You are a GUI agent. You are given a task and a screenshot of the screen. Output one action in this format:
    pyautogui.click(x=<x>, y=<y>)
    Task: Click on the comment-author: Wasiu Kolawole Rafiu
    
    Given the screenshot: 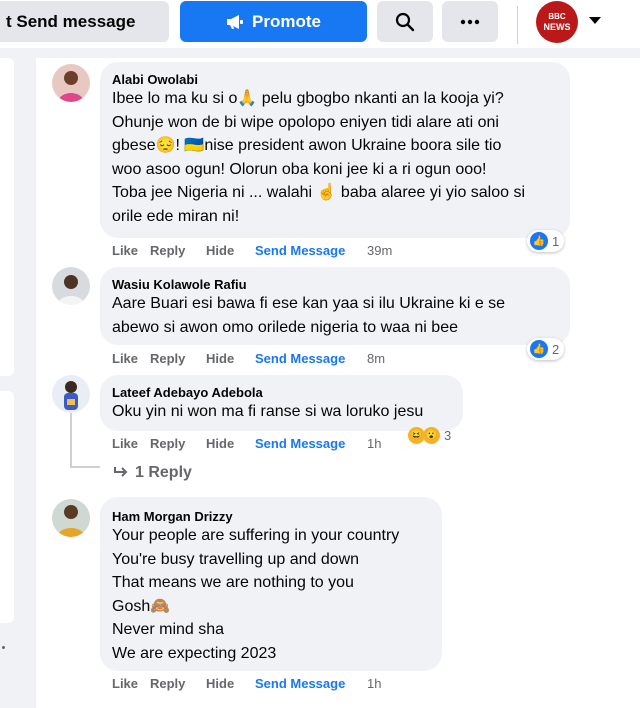 What is the action you would take?
    pyautogui.click(x=335, y=285)
    